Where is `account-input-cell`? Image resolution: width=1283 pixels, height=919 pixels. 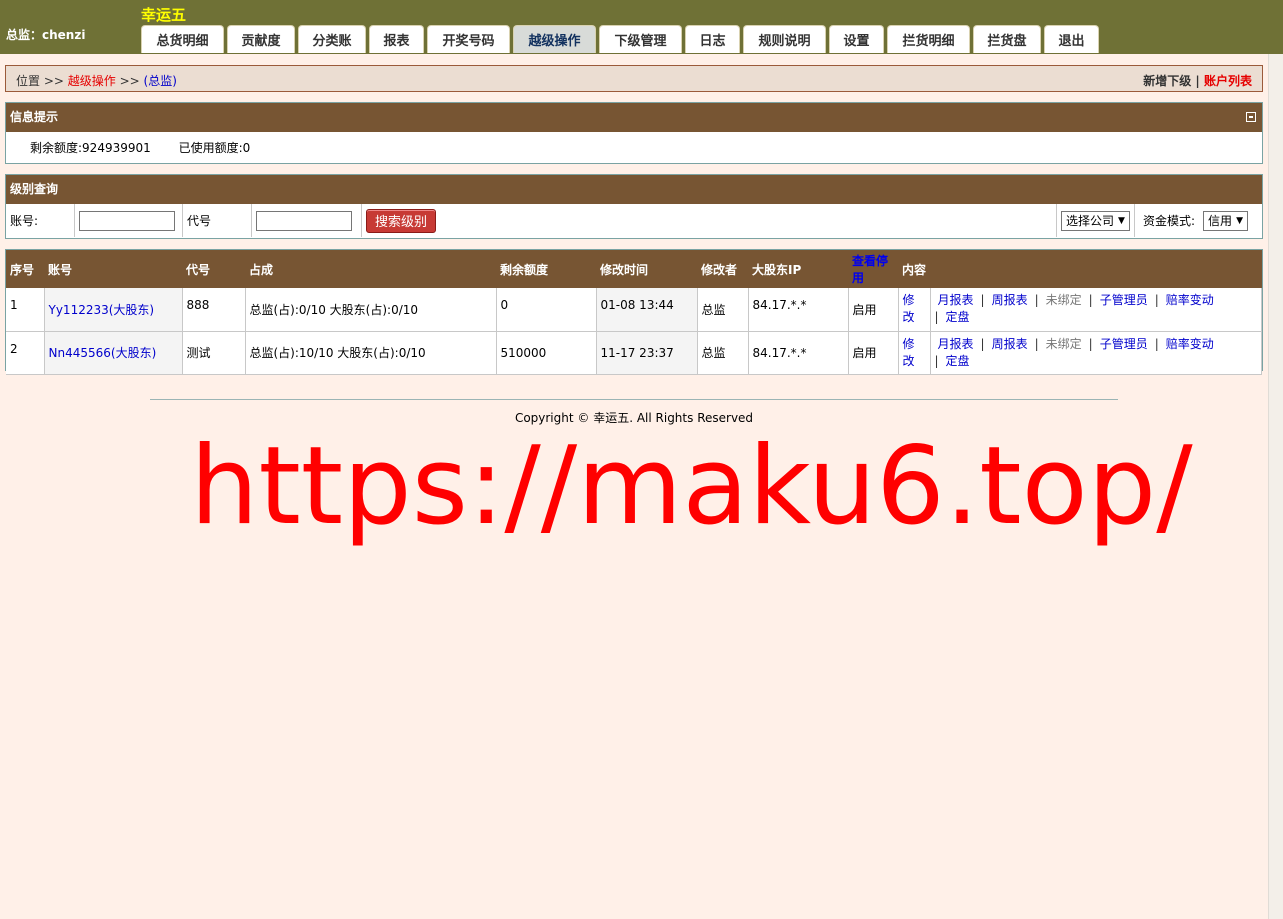 account-input-cell is located at coordinates (129, 220).